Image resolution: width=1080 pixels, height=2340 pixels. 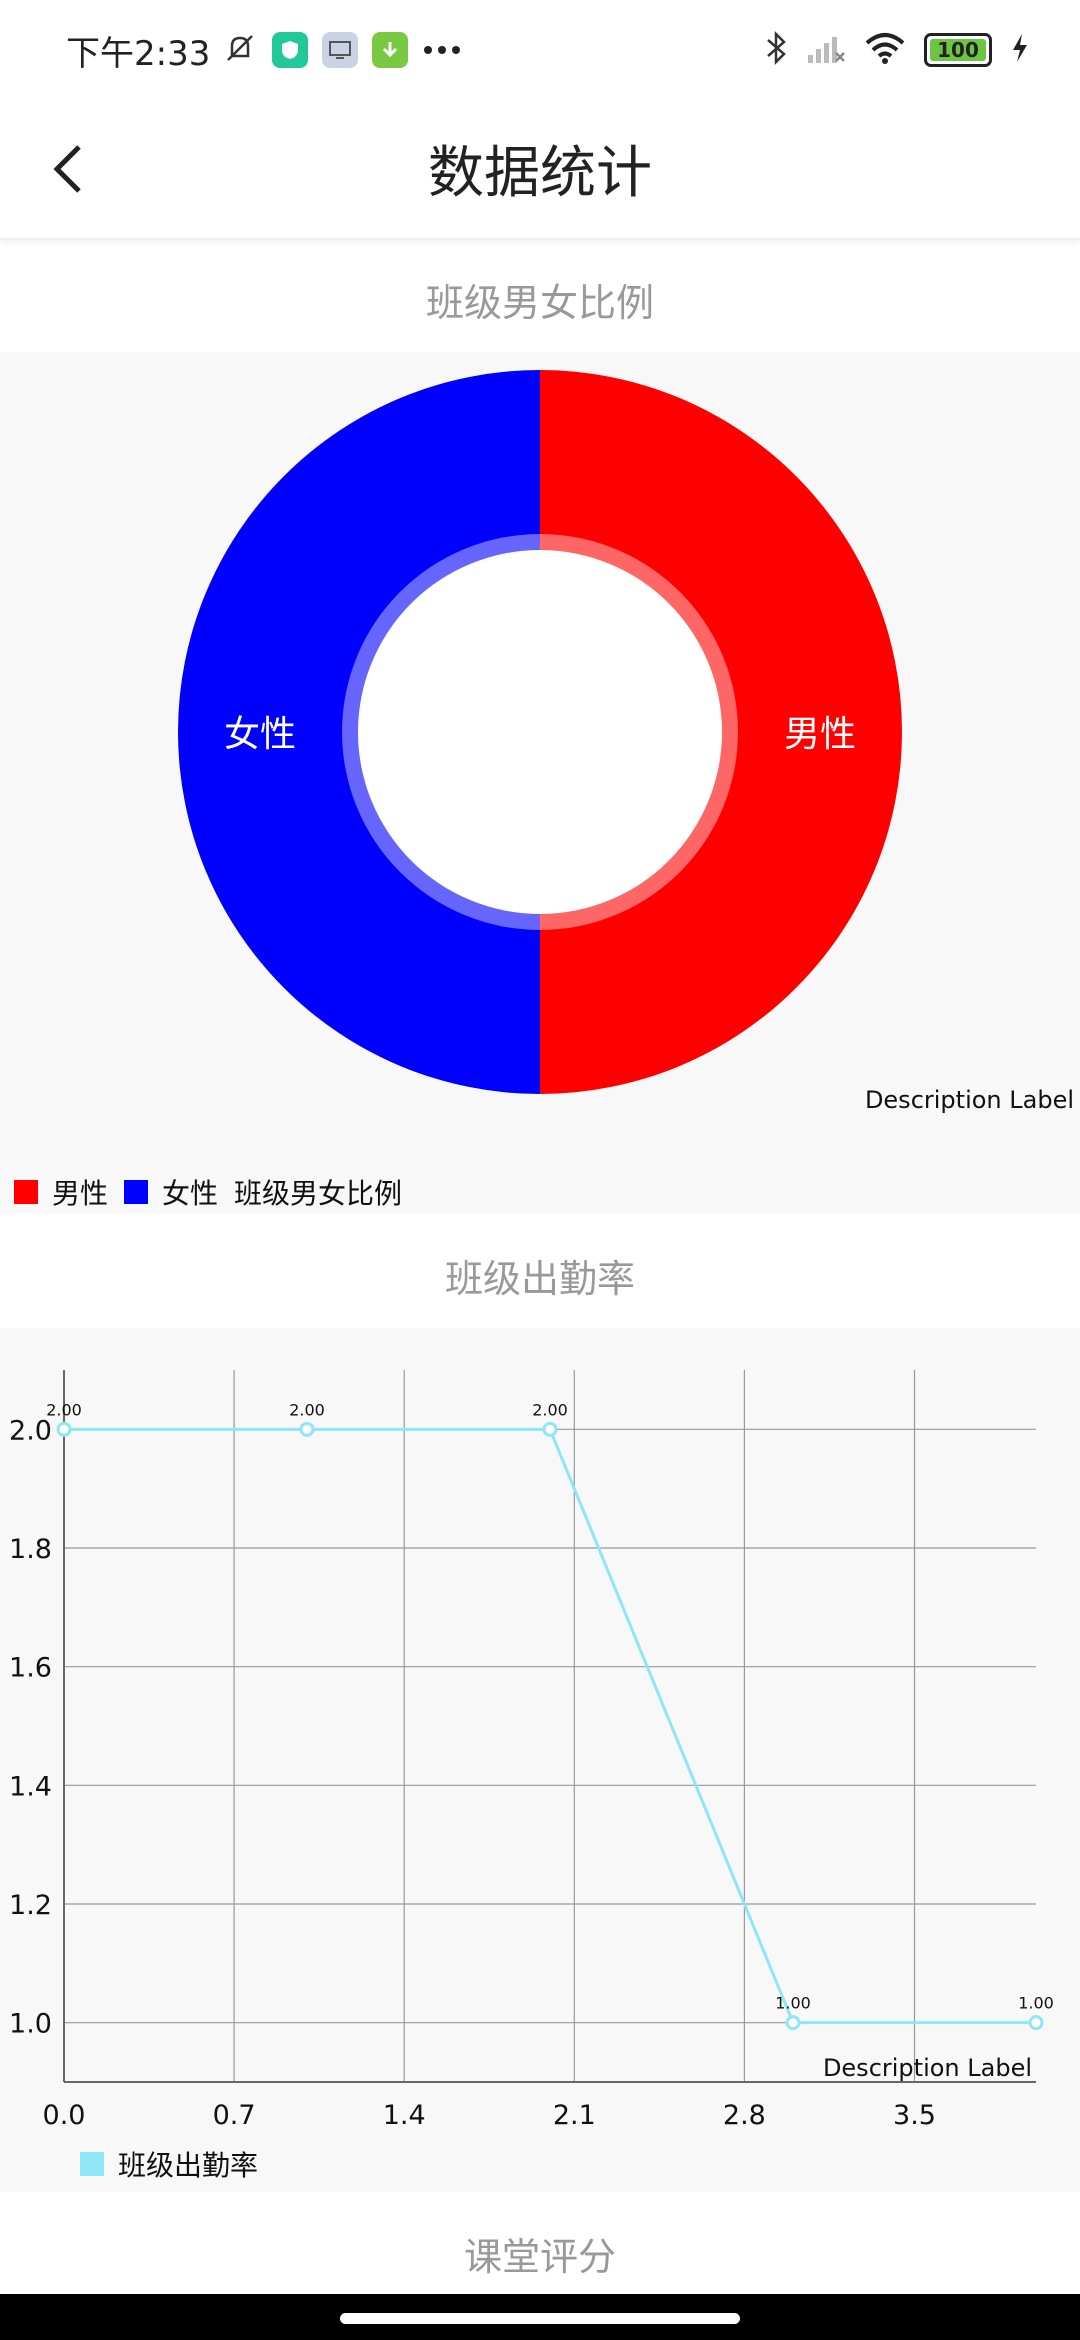 I want to click on data-label-4: 1.00, so click(x=1036, y=2003).